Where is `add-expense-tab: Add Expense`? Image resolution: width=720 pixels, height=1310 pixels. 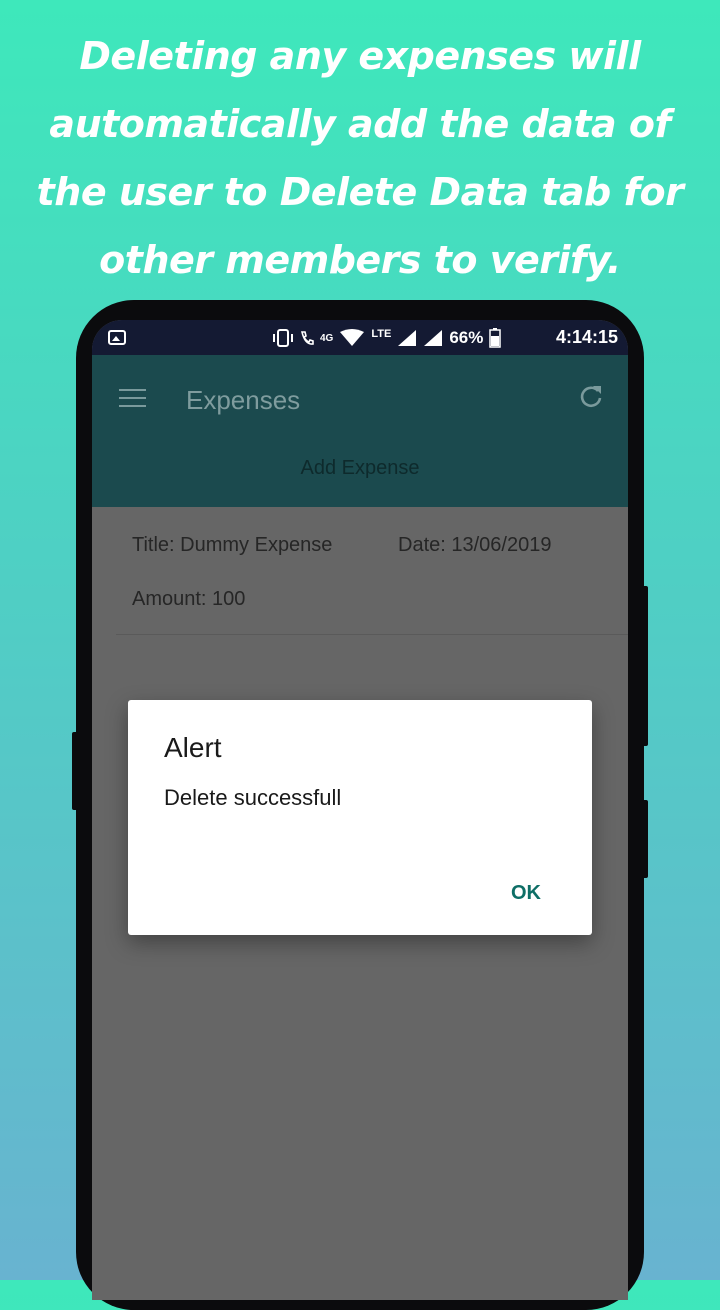
add-expense-tab: Add Expense is located at coordinates (360, 468).